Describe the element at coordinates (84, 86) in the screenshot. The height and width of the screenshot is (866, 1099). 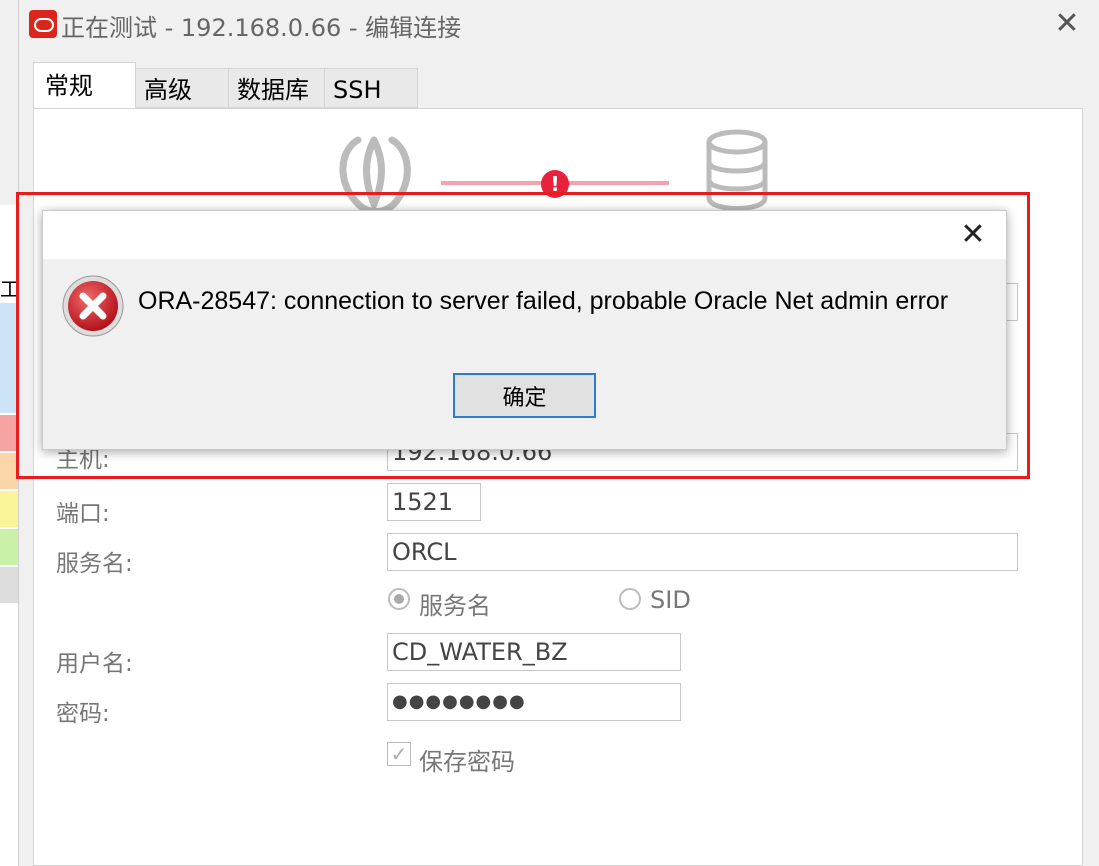
I see `tab-general: 常规` at that location.